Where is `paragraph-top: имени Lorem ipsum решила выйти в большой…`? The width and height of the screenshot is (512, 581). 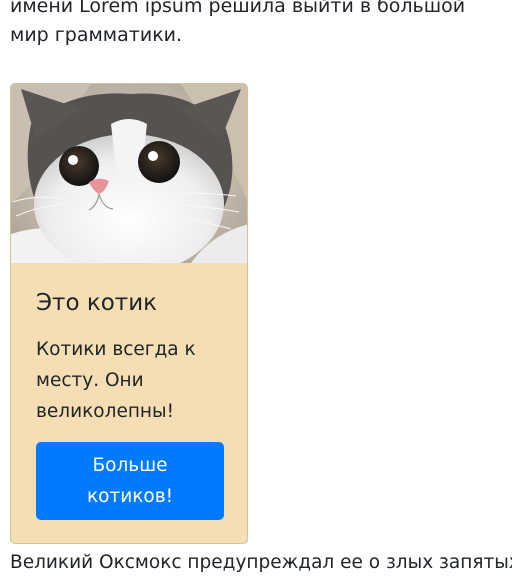
paragraph-top: имени Lorem ipsum решила выйти в большой… is located at coordinates (238, 23).